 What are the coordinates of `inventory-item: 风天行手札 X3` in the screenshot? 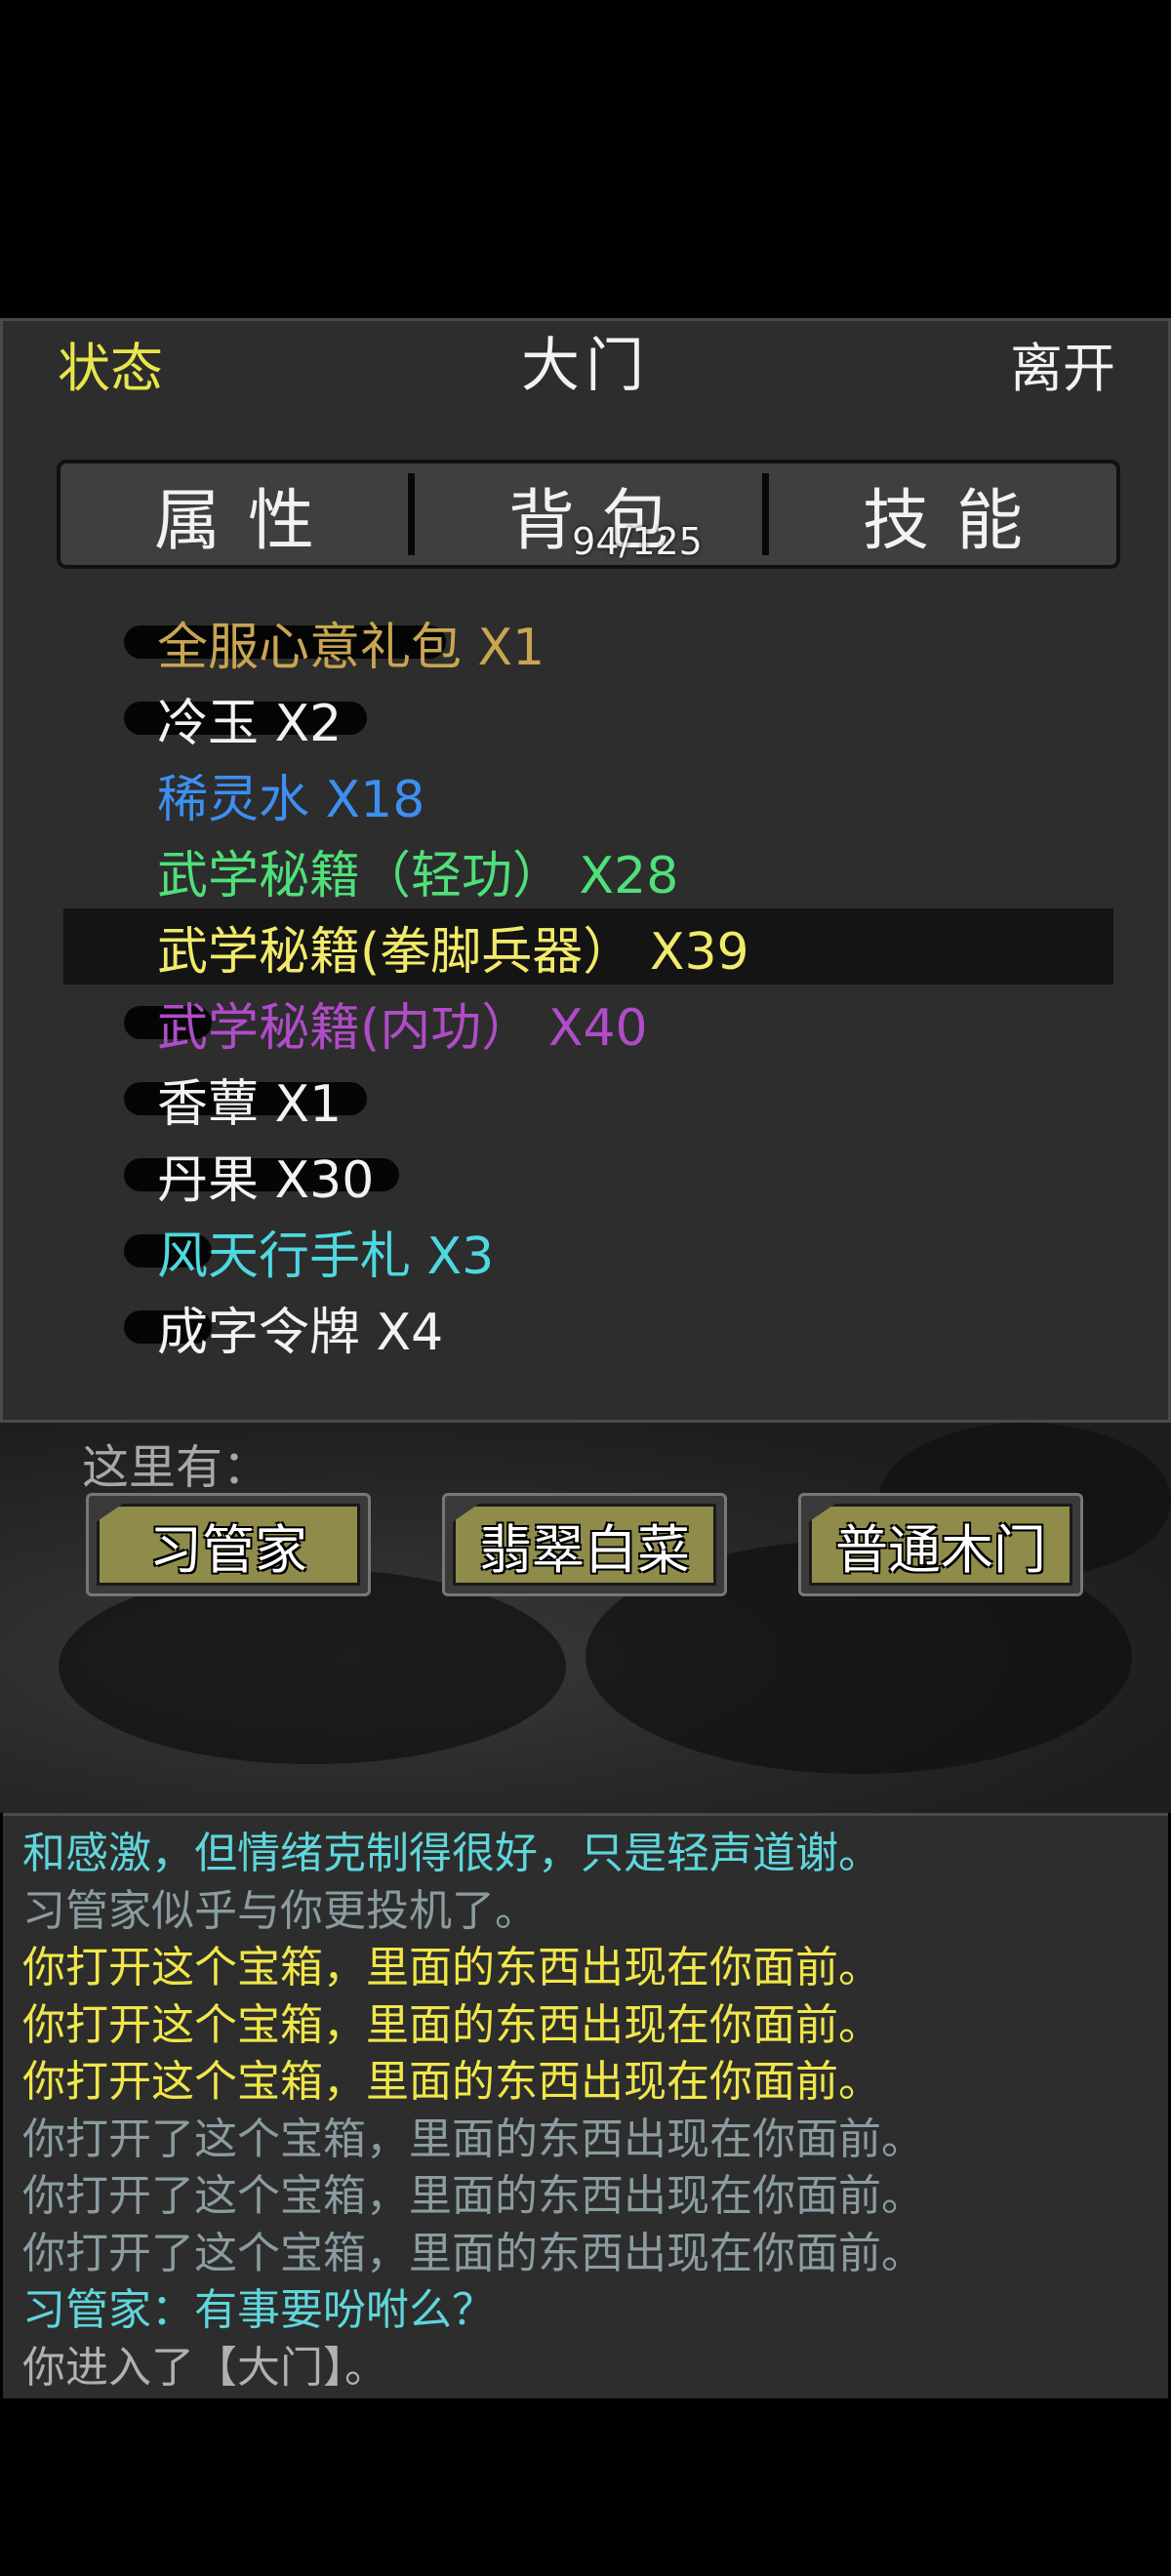 It's located at (588, 1251).